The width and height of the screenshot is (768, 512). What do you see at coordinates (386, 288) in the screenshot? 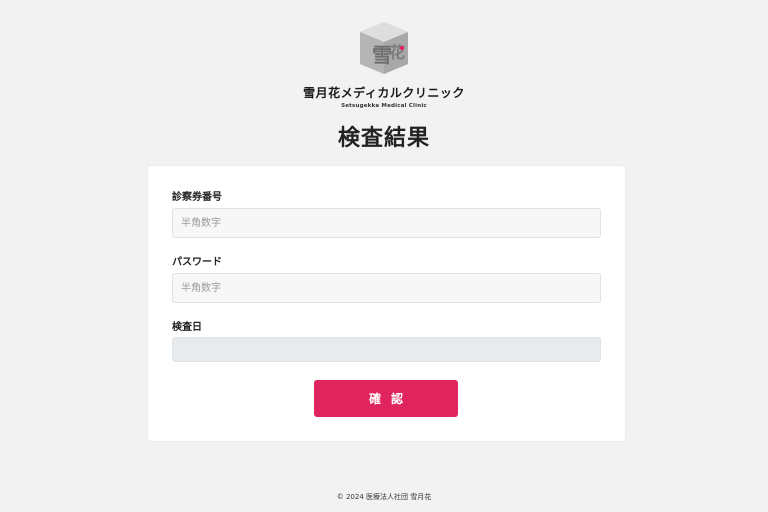
I see `password-input` at bounding box center [386, 288].